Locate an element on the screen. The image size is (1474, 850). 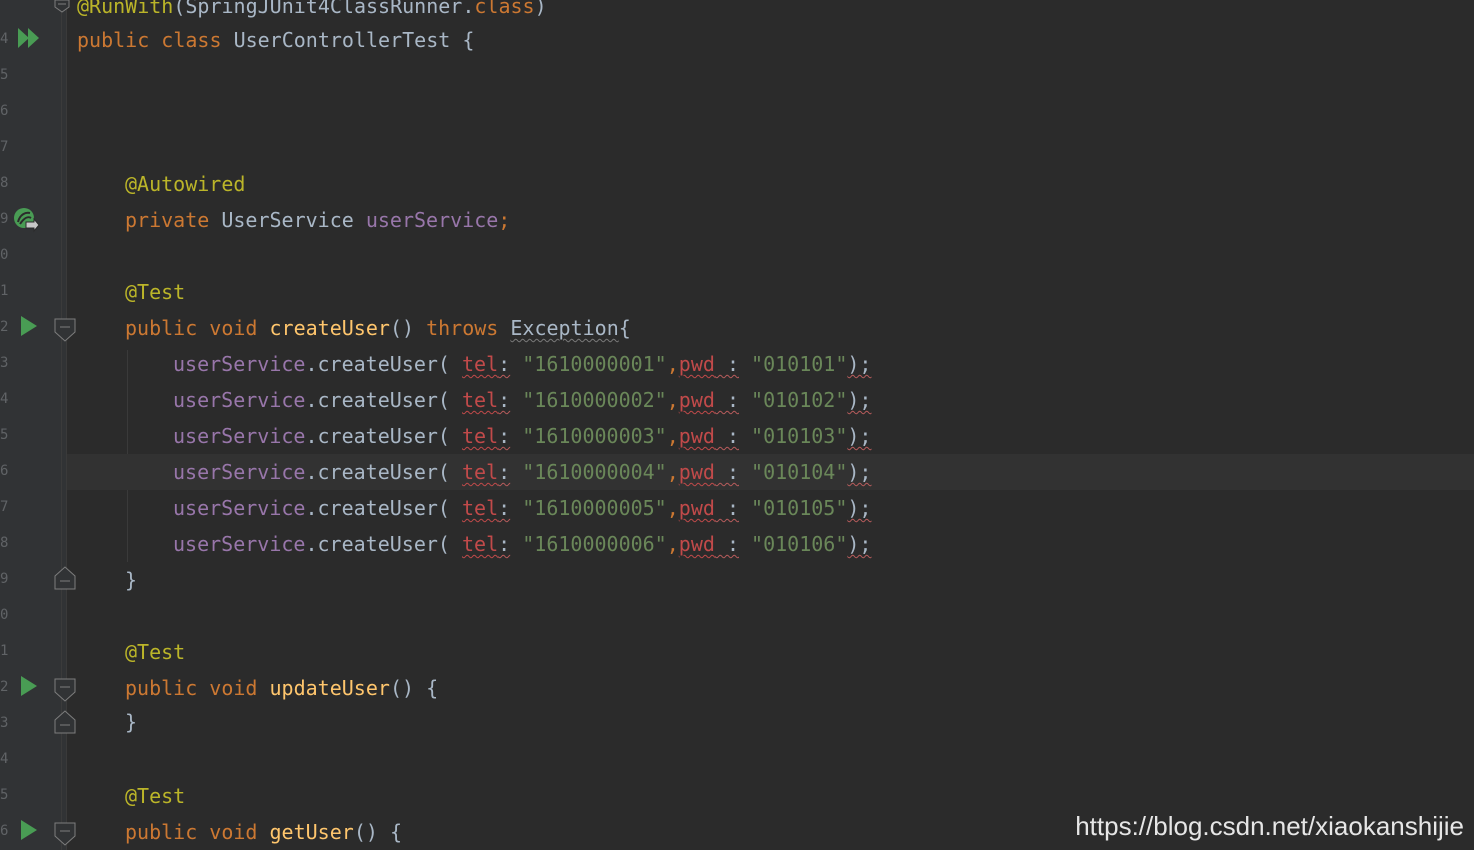
run-class-icon is located at coordinates (29, 40).